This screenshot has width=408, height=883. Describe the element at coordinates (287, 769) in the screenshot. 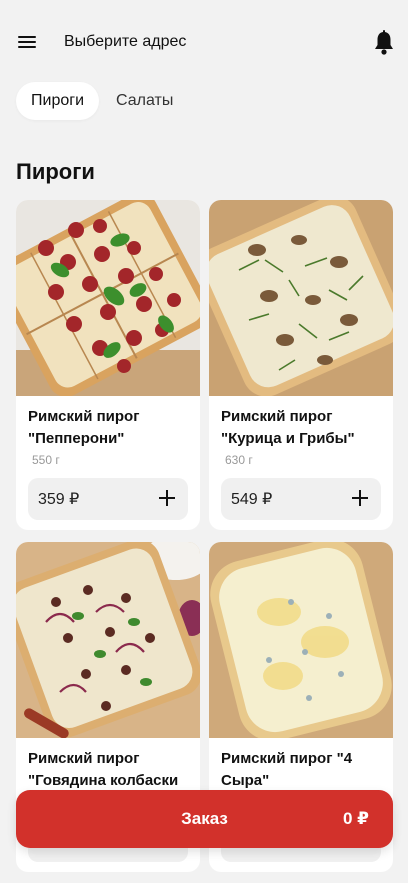

I see `product-name: Римский пирог "4 Сыра"` at that location.